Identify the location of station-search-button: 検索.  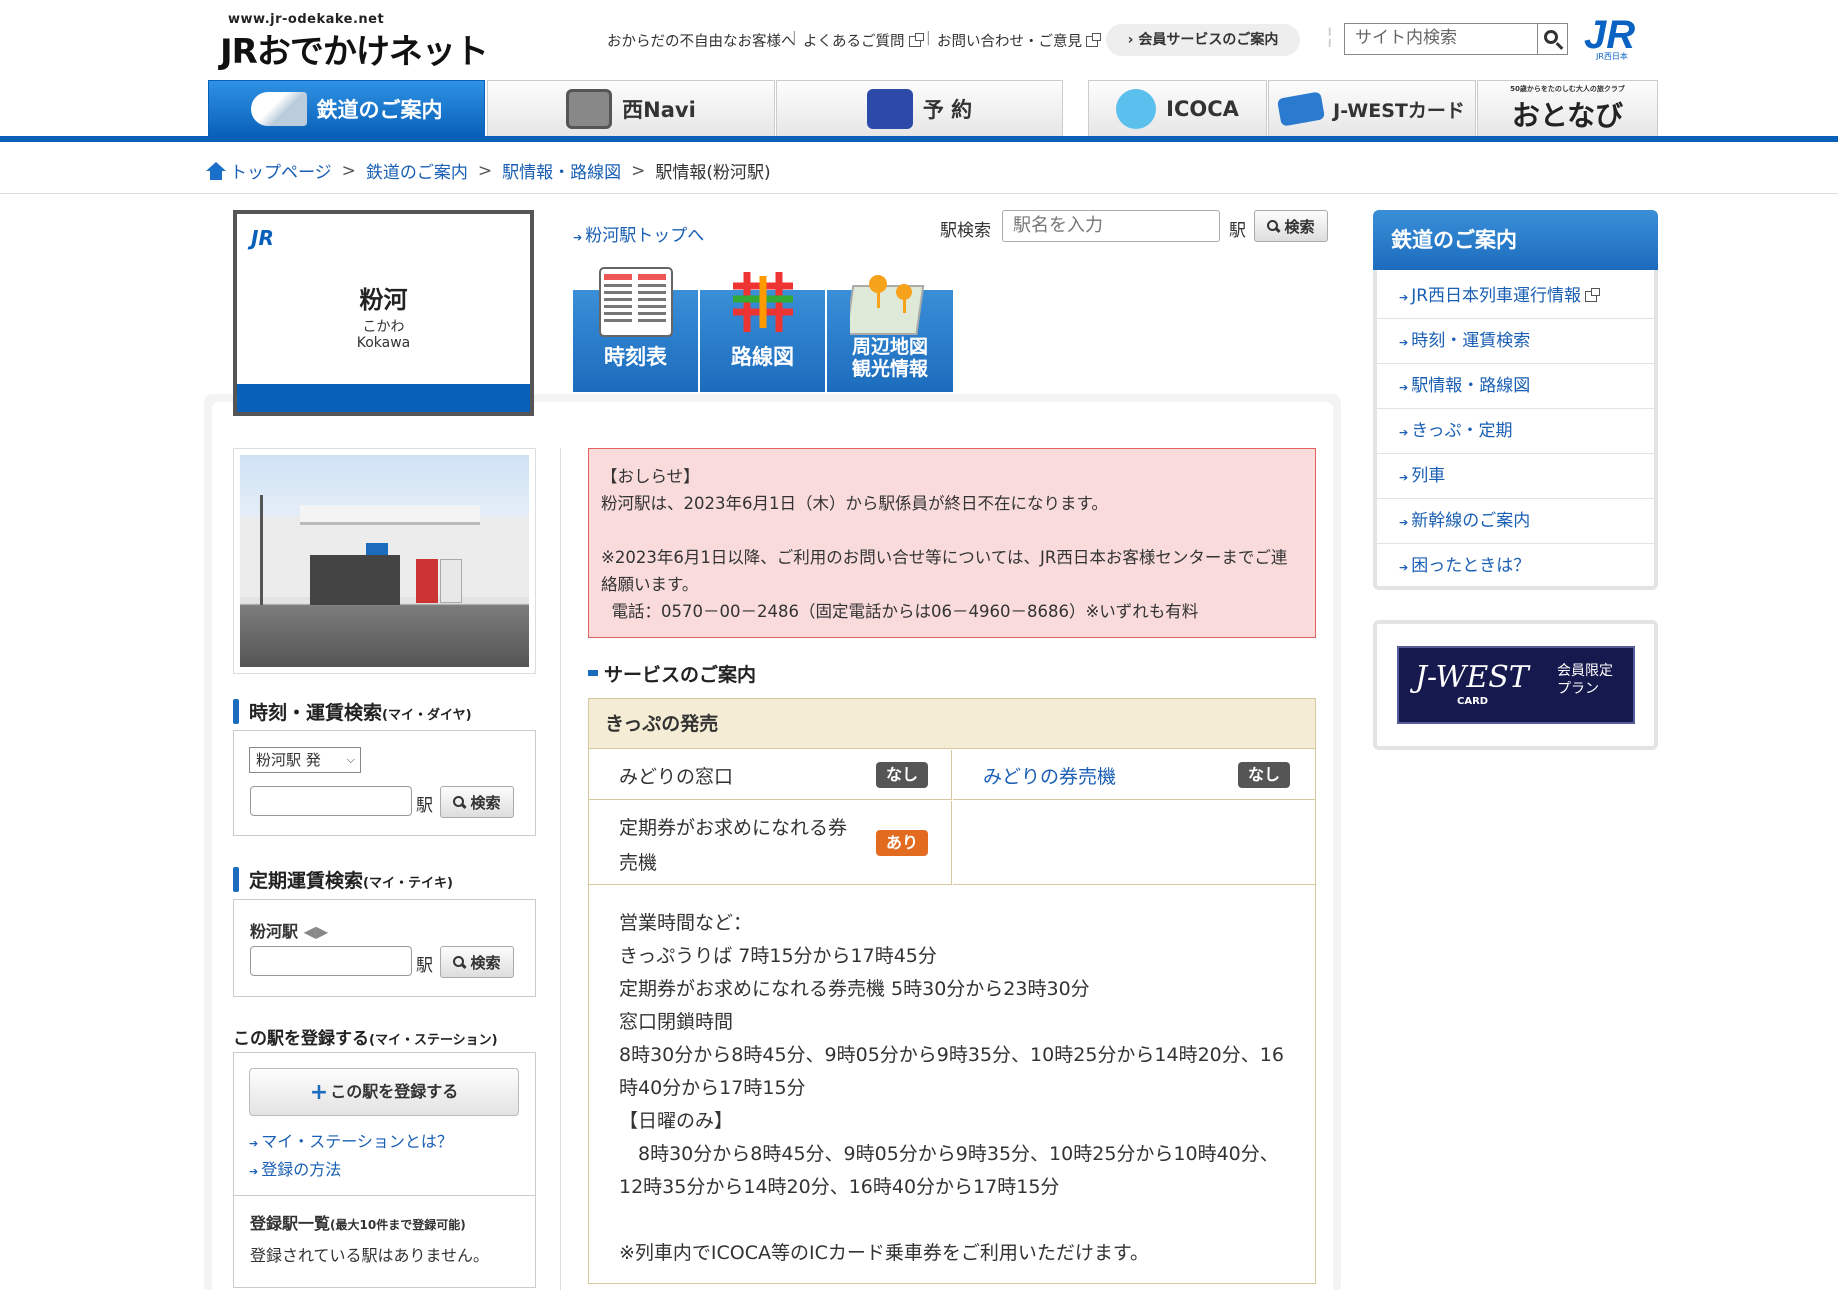
(1291, 226).